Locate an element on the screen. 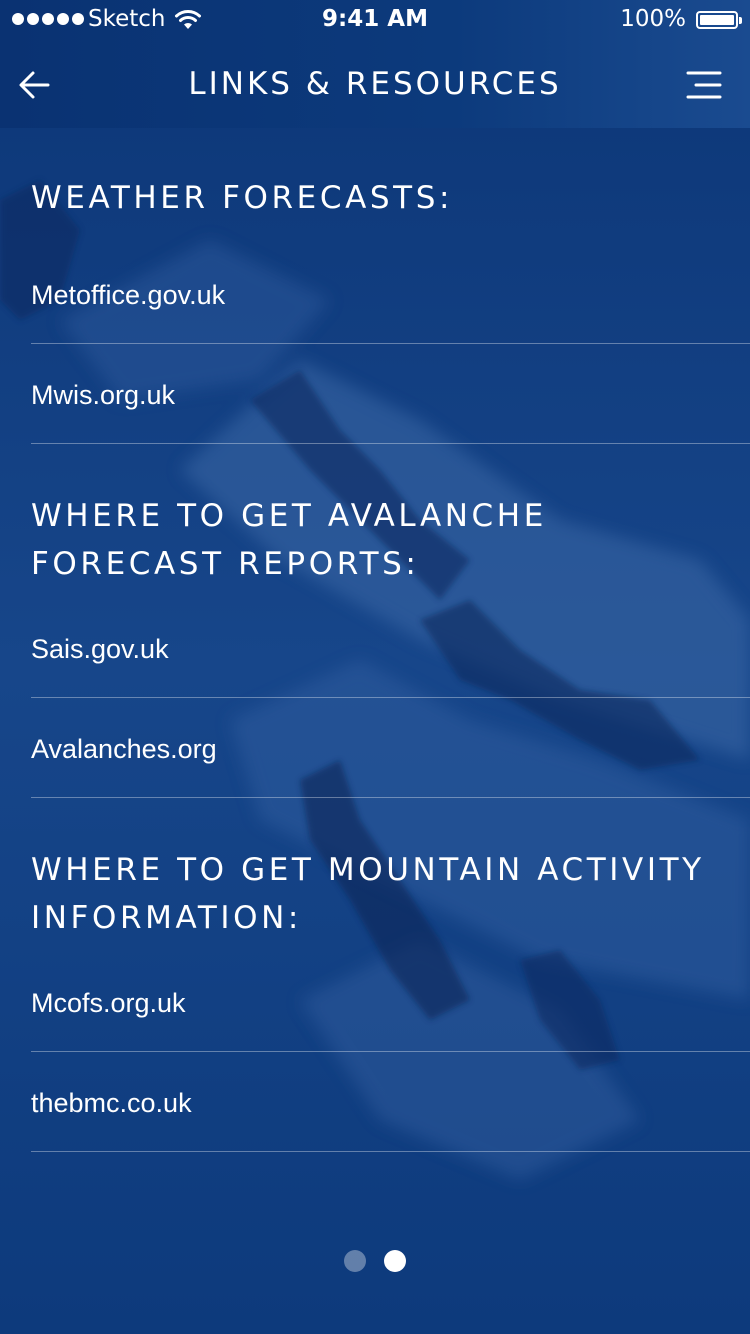  link-thebmc: thebmc.co.uk is located at coordinates (390, 1102).